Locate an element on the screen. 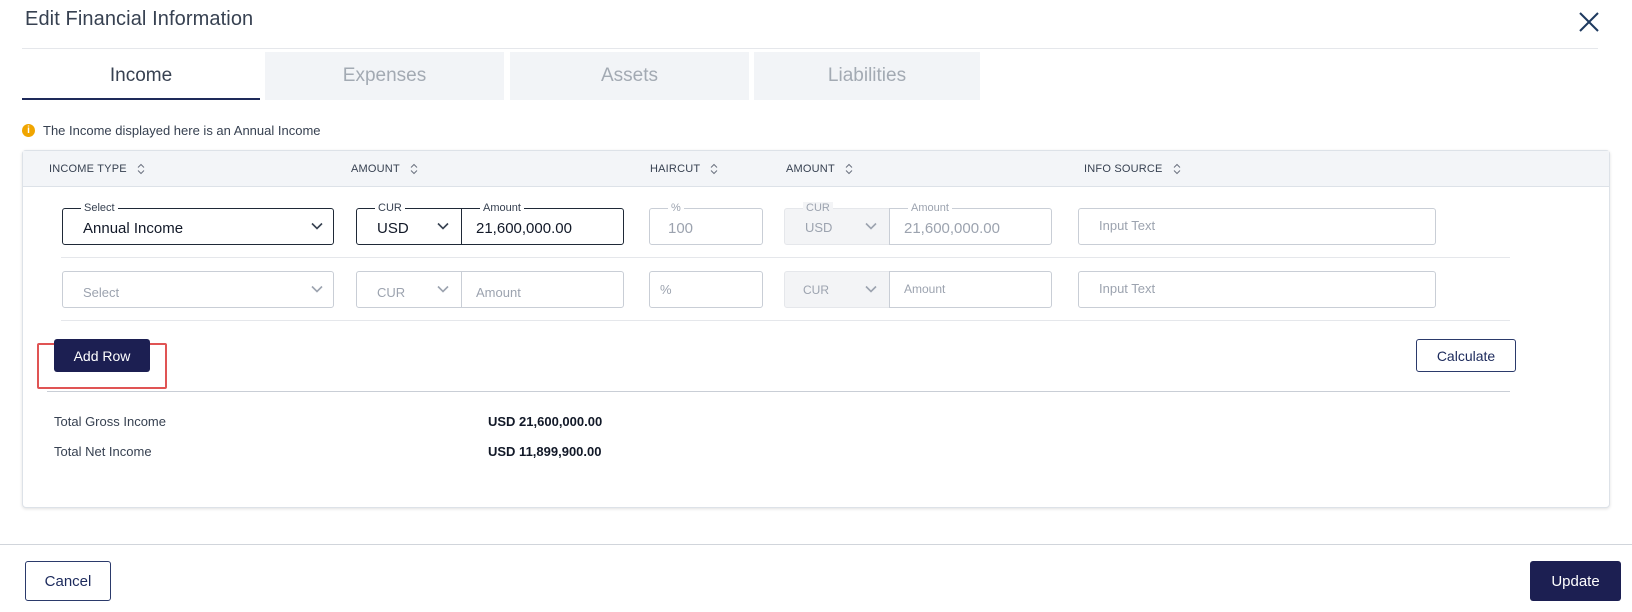 This screenshot has width=1632, height=612. income-type-select: Select is located at coordinates (198, 289).